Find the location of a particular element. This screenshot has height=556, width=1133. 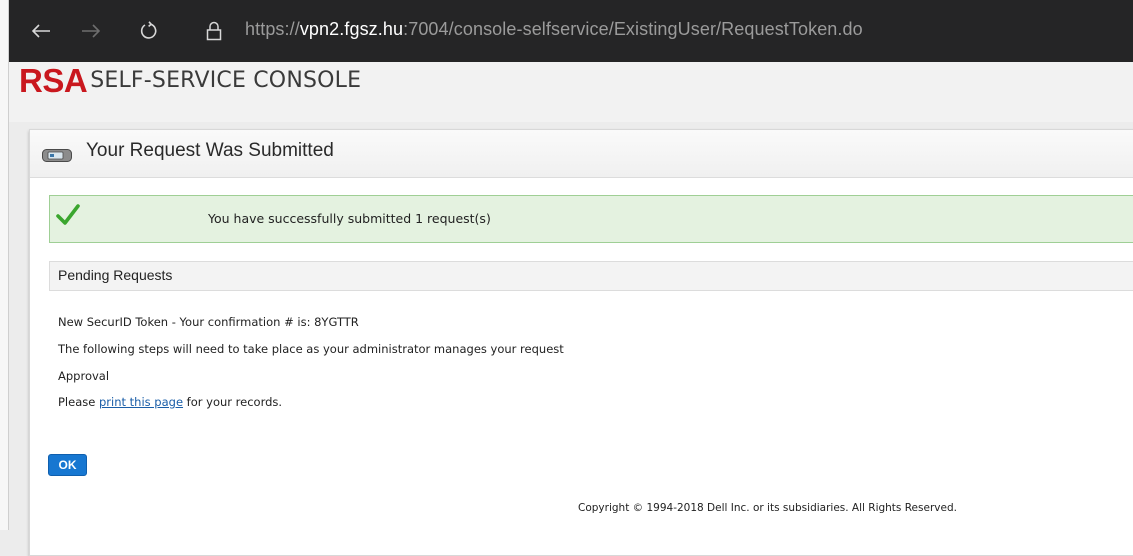

approval-step: Approval is located at coordinates (84, 376).